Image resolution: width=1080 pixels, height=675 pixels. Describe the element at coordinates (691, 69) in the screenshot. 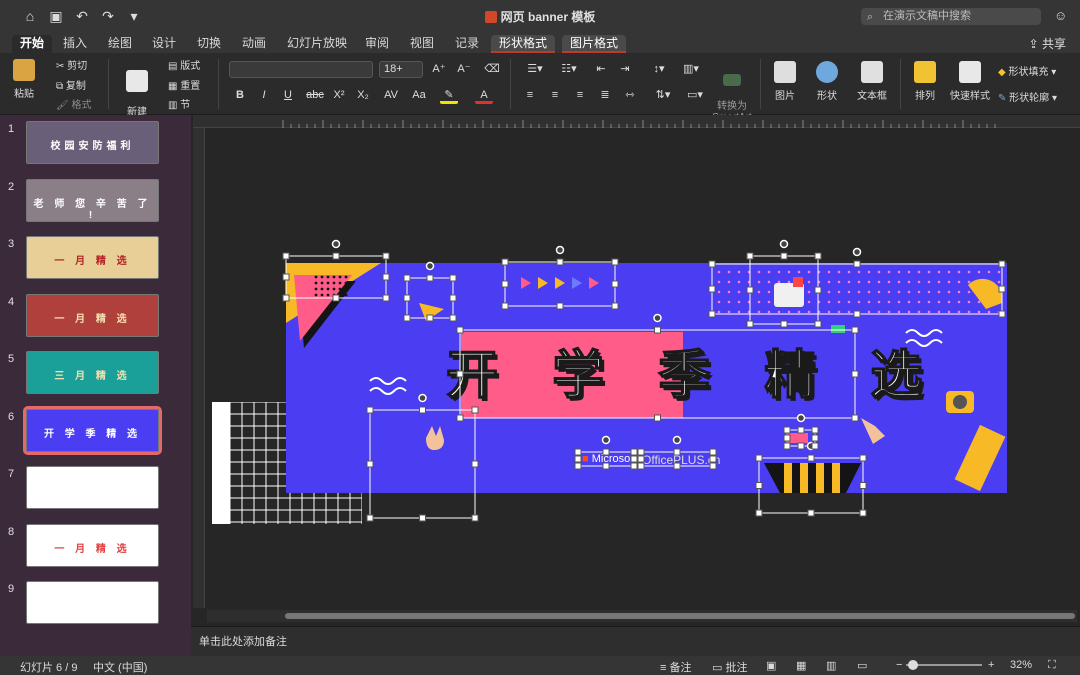

I see `columns-icon: ▥▾` at that location.